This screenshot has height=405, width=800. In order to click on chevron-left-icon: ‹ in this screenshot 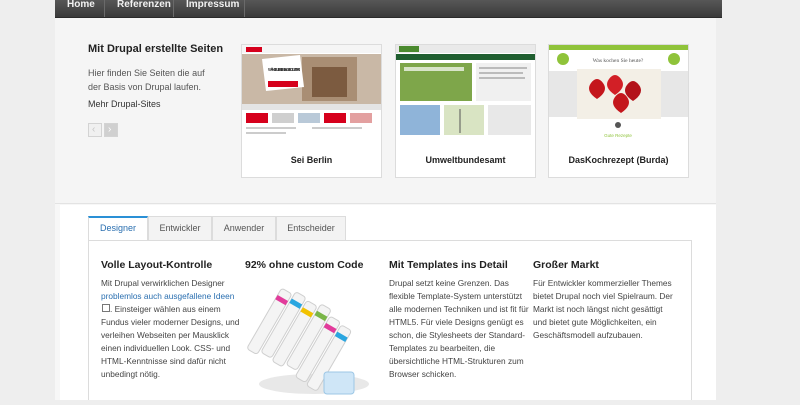, I will do `click(94, 129)`.